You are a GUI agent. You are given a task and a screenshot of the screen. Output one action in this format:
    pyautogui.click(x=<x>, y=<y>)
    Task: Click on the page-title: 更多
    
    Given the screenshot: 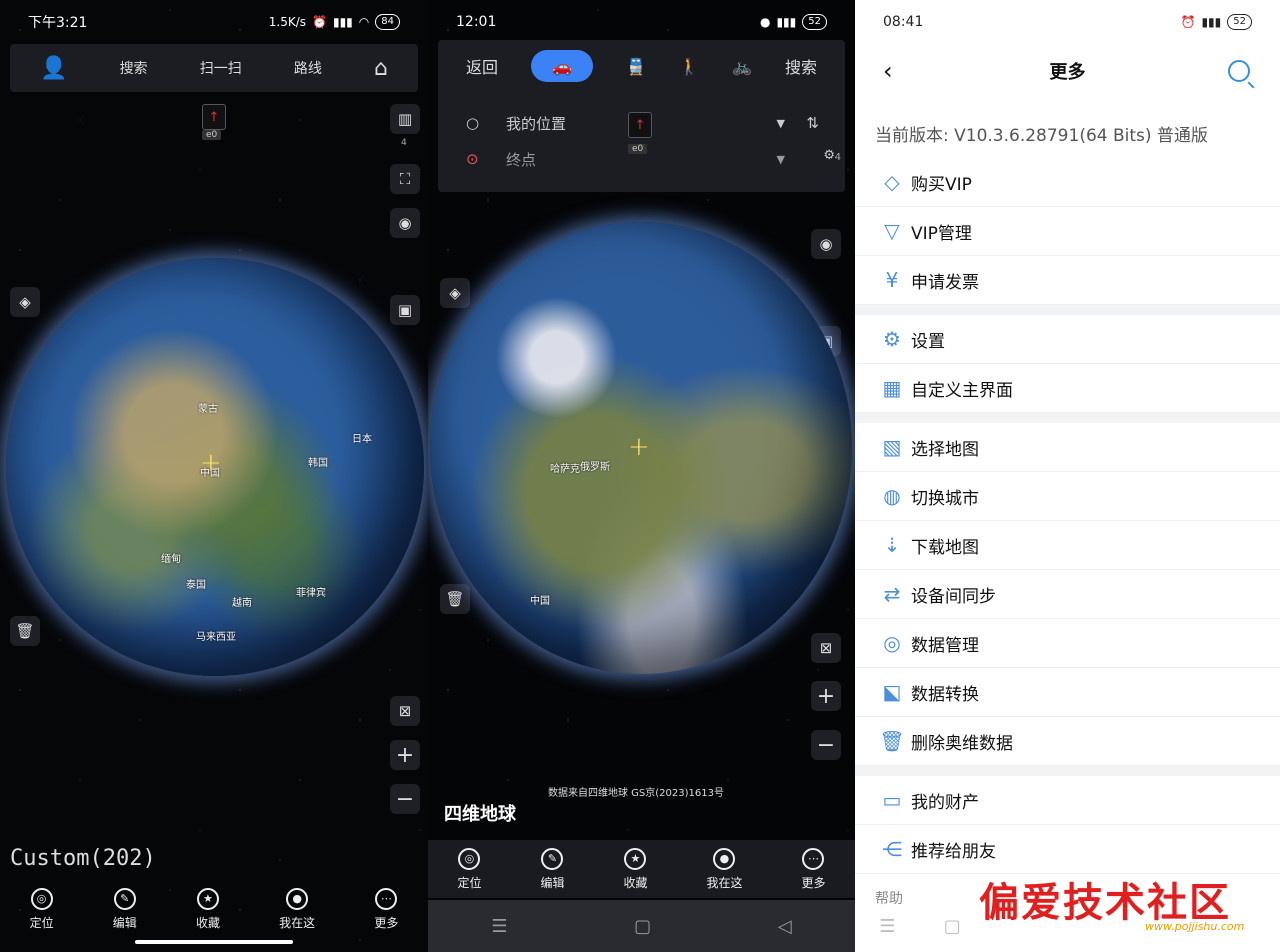 What is the action you would take?
    pyautogui.click(x=1067, y=72)
    